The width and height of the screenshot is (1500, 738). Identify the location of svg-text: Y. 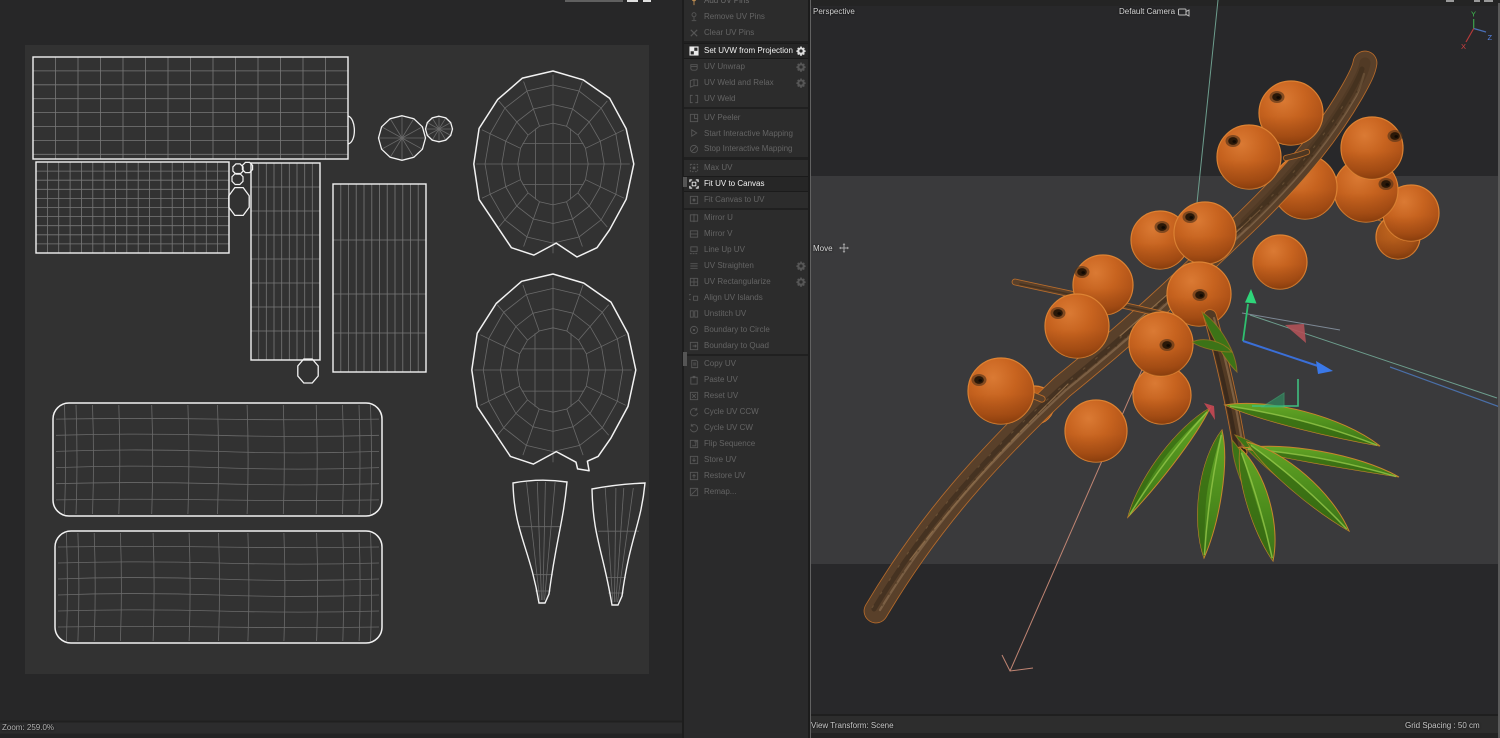
(1473, 14).